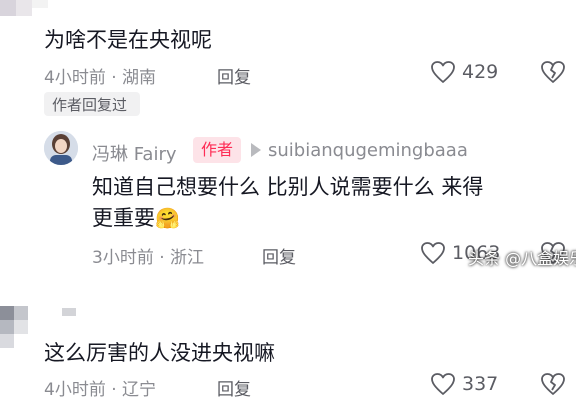  I want to click on reply-reply-button: 回复, so click(279, 255).